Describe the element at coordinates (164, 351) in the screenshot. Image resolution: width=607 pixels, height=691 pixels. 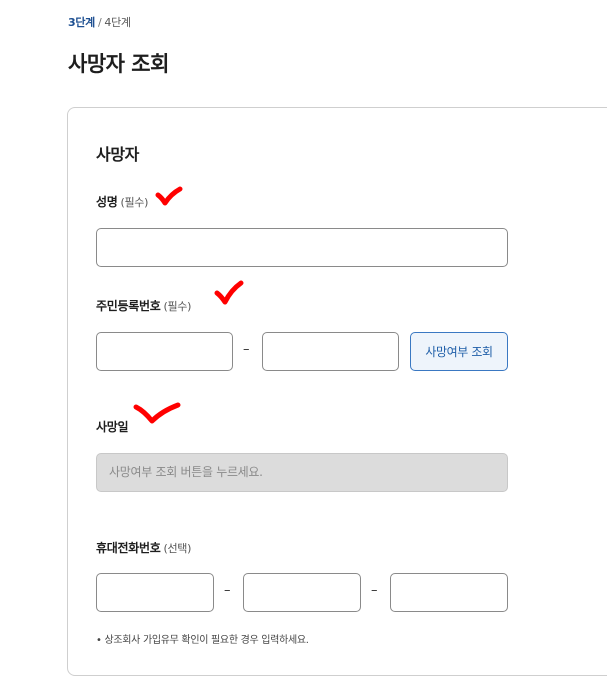
I see `rrn-front-input` at that location.